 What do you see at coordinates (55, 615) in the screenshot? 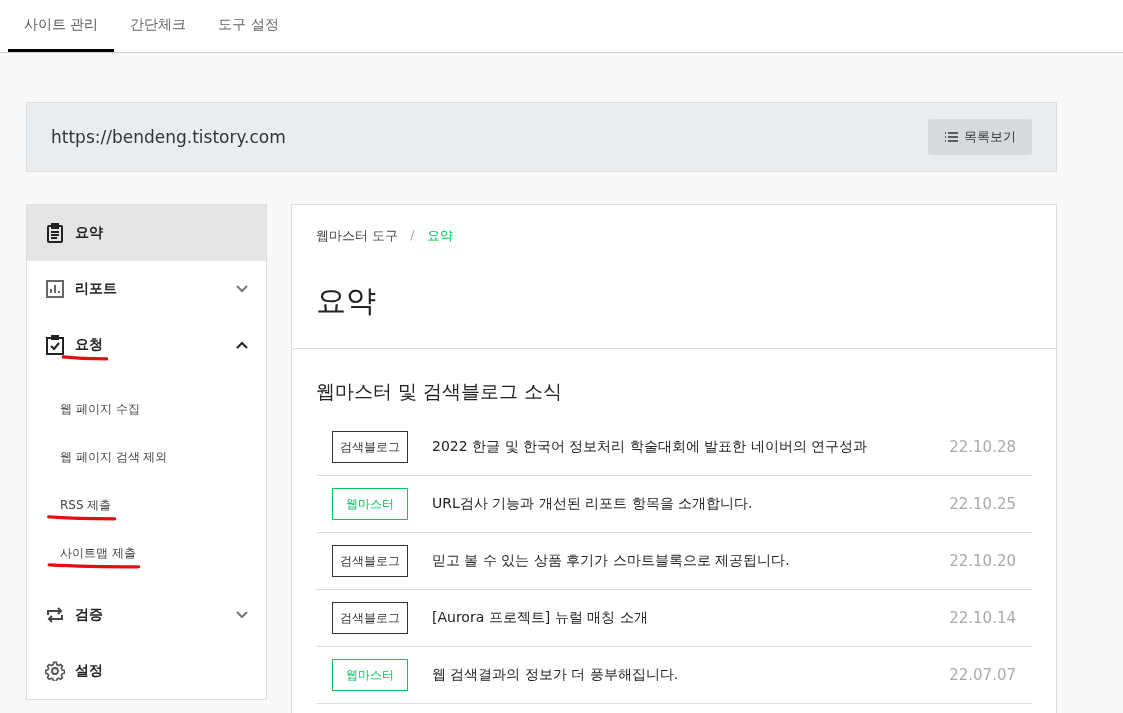
I see `swap-arrows-icon` at bounding box center [55, 615].